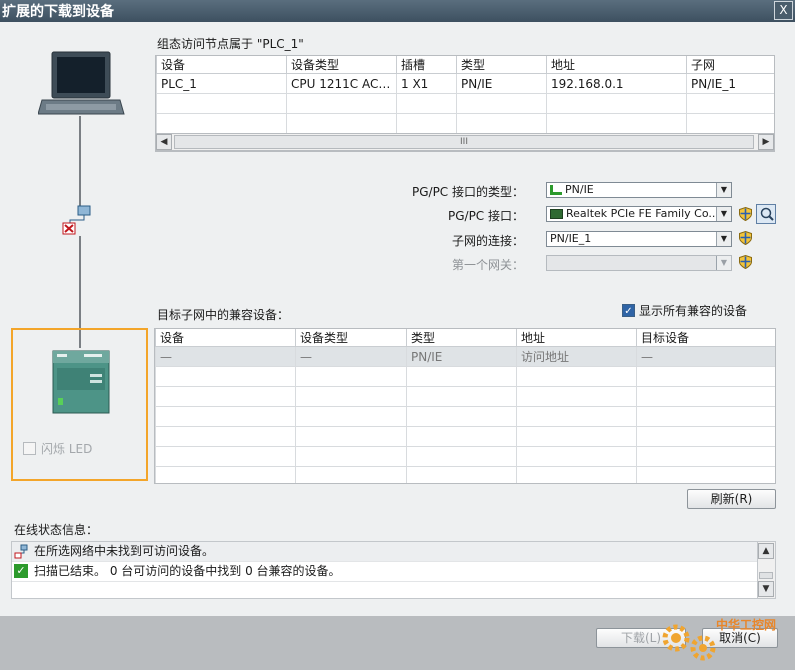 This screenshot has height=670, width=795. I want to click on window-title: 扩展的下载到设备, so click(58, 12).